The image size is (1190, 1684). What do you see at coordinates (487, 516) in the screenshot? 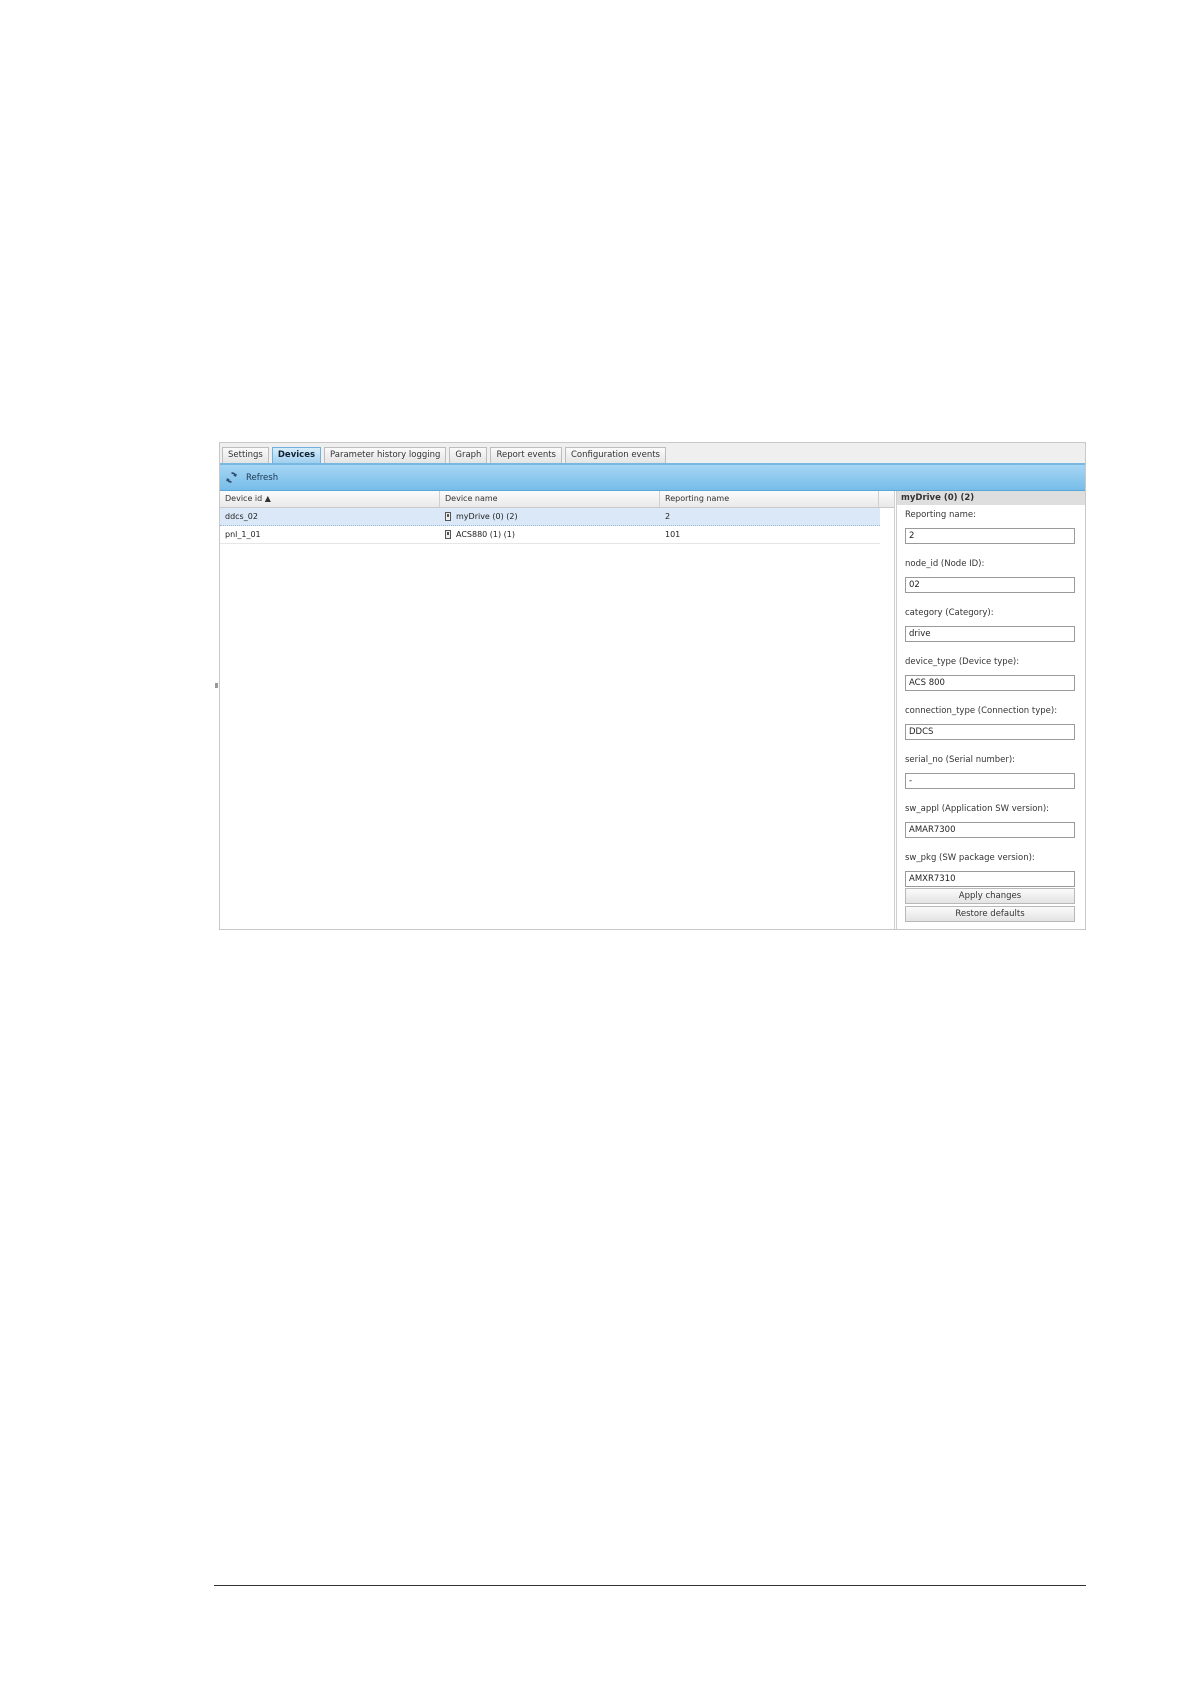
I see `device-name-text: myDrive (0) (2)` at bounding box center [487, 516].